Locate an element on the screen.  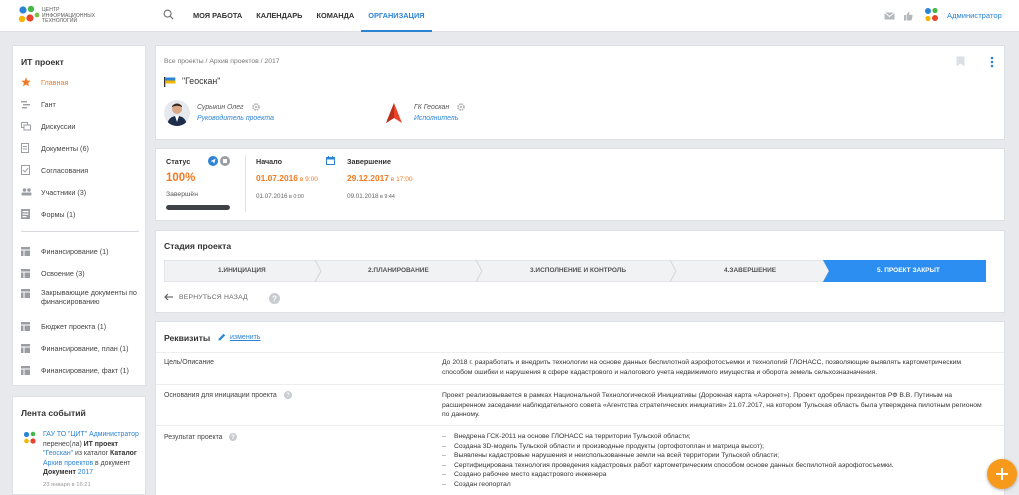
sidebar-item-label: Закрывающие документы по финансированию is located at coordinates (89, 297).